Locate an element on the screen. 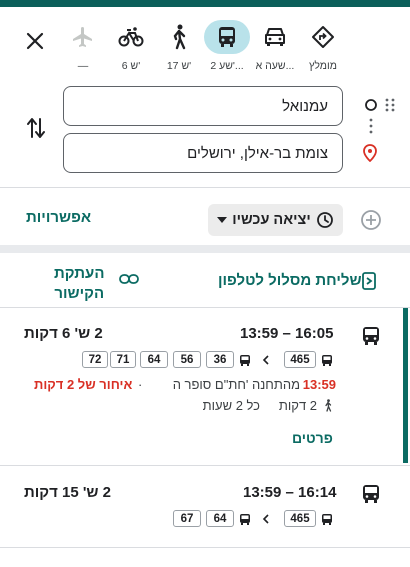 Image resolution: width=410 pixels, height=567 pixels. copy-link-label-2: הקישור is located at coordinates (79, 293).